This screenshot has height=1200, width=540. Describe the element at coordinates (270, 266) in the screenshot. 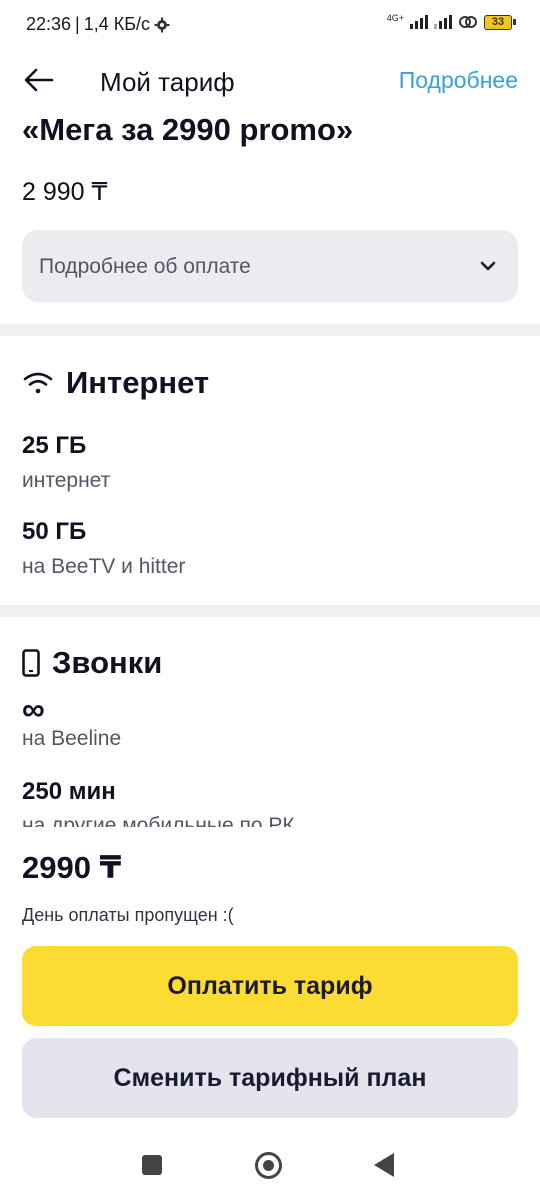

I see `payment-details-dropdown: Подробнее об оплате` at that location.